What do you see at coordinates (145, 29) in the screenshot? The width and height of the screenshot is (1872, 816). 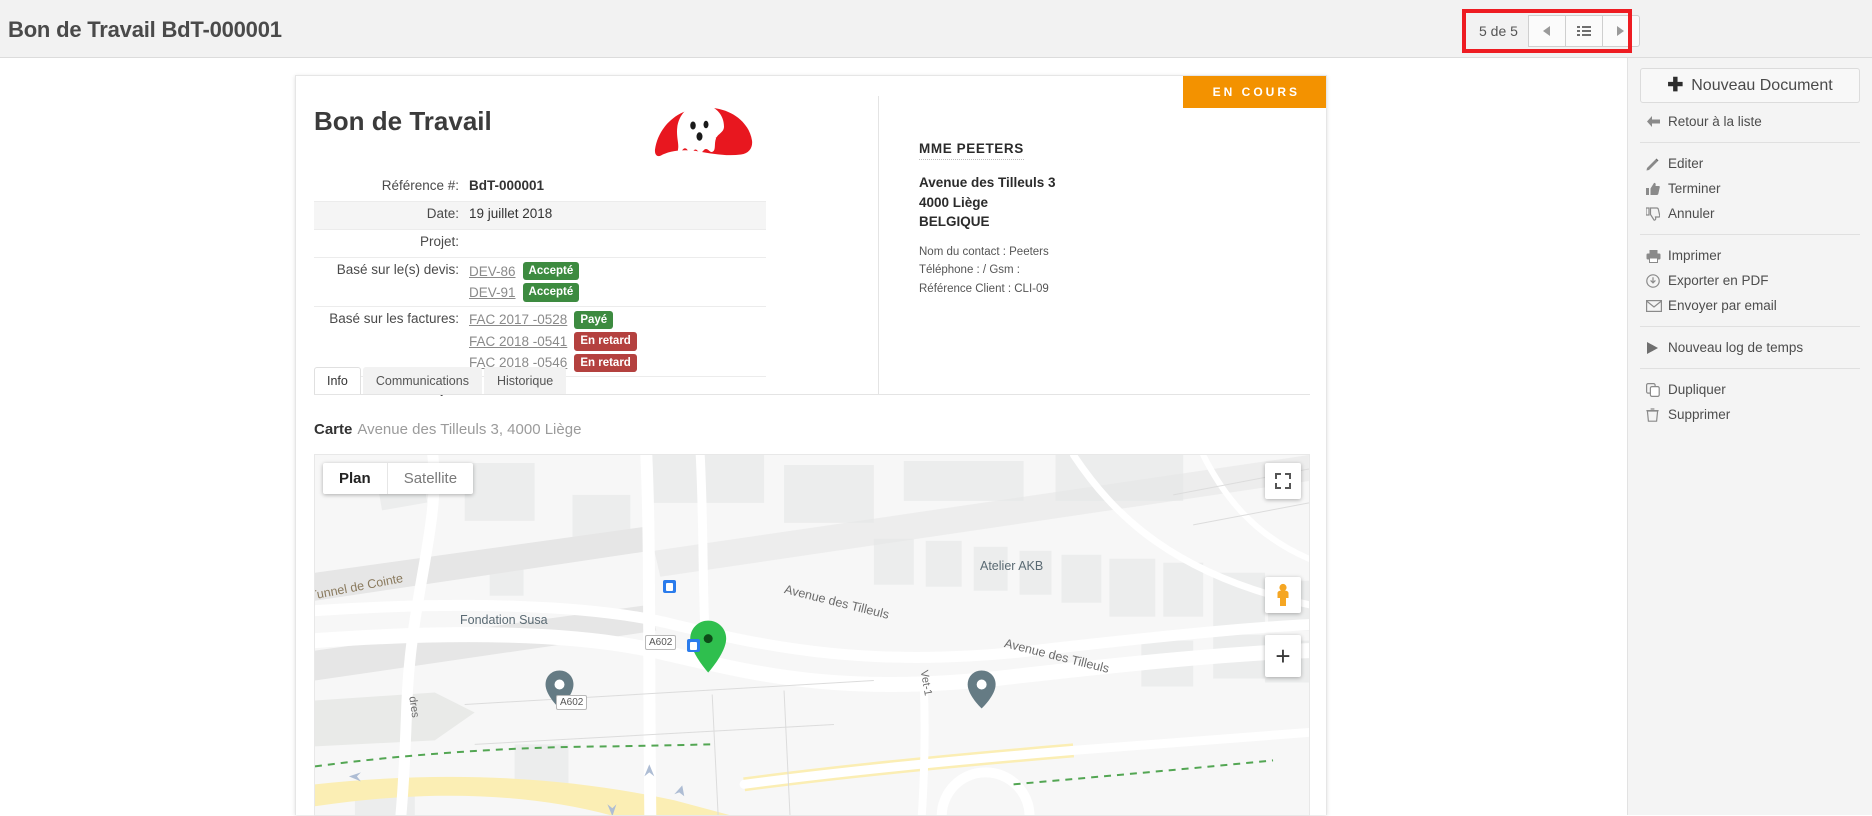 I see `page-title: Bon de Travail BdT-000001` at bounding box center [145, 29].